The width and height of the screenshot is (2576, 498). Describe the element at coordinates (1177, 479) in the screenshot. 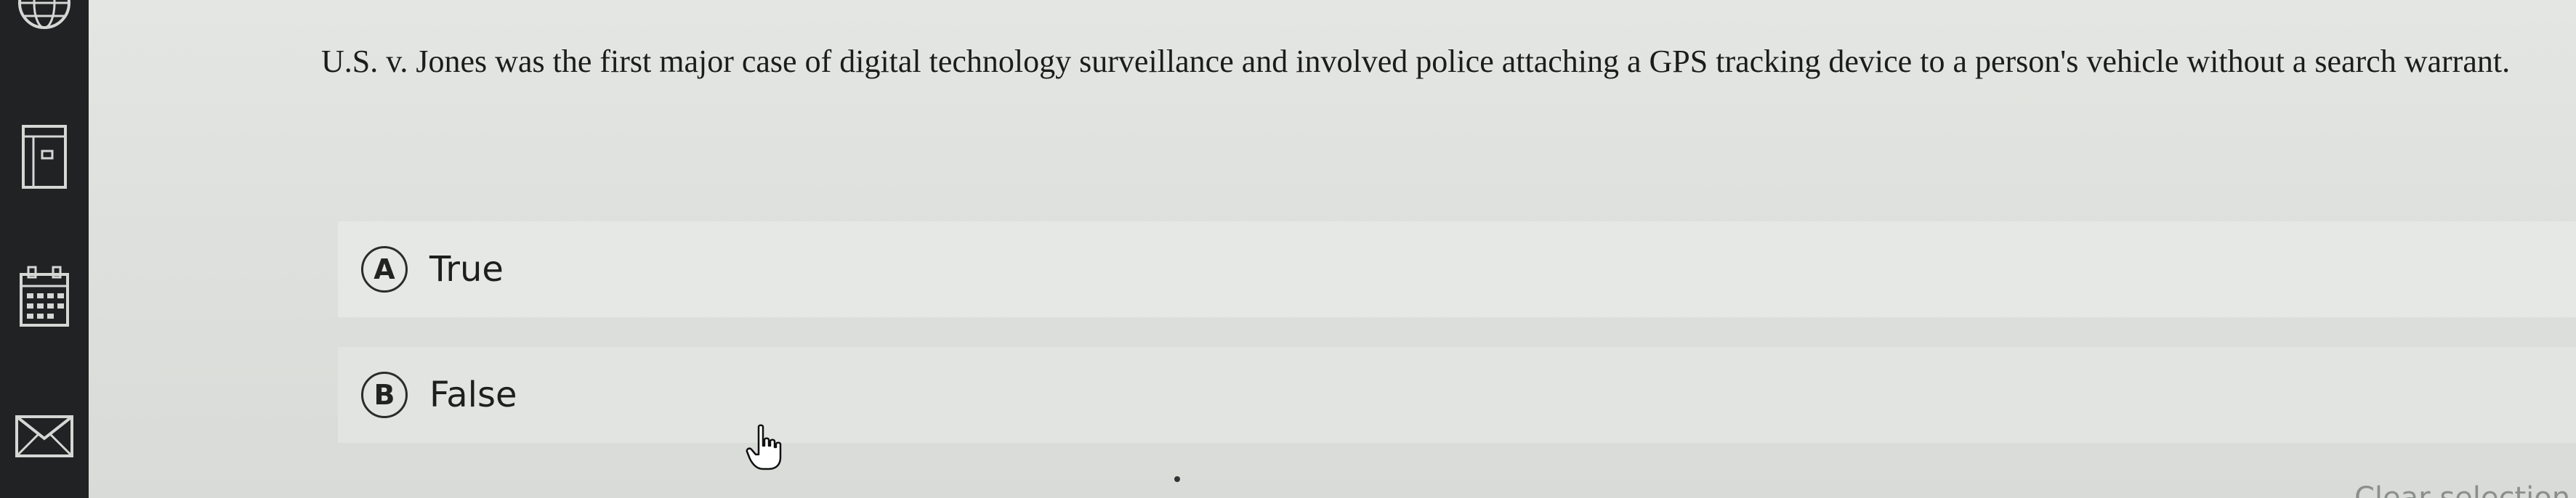

I see `speck-mark` at that location.